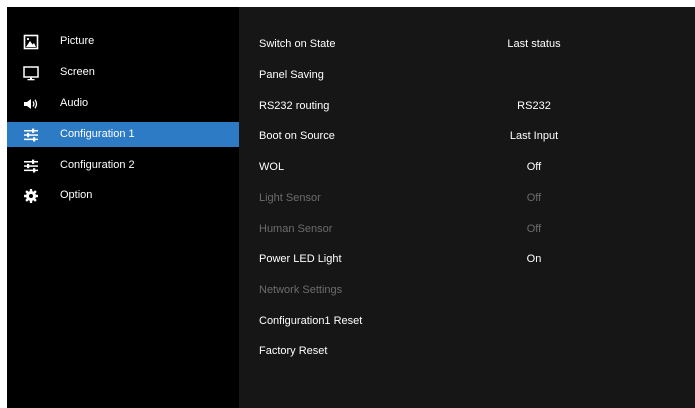 The image size is (695, 408). What do you see at coordinates (467, 137) in the screenshot?
I see `setting-row-boot-on-source: Boot on Source Last Input` at bounding box center [467, 137].